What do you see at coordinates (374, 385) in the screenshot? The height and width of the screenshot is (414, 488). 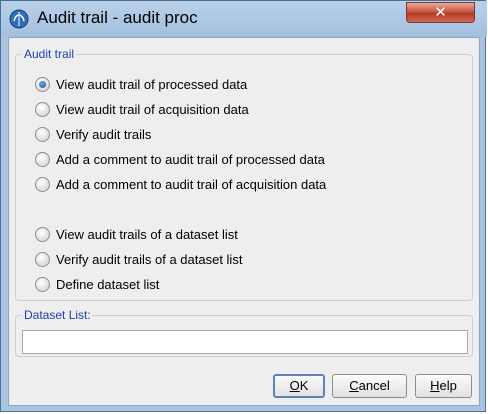 I see `cancel-label-rest: ancel` at bounding box center [374, 385].